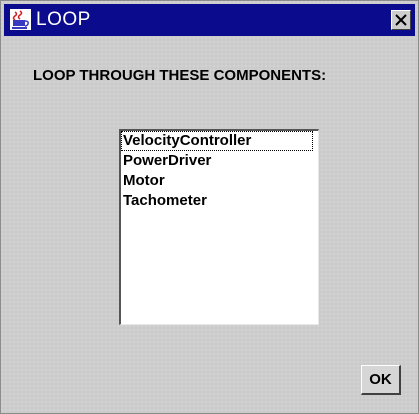 This screenshot has height=414, width=419. I want to click on title-bar: LOOP, so click(209, 20).